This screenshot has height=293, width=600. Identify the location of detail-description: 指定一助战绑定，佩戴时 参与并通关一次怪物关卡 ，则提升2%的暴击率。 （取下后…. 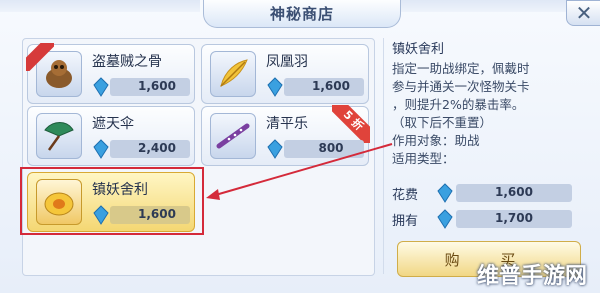
(489, 113).